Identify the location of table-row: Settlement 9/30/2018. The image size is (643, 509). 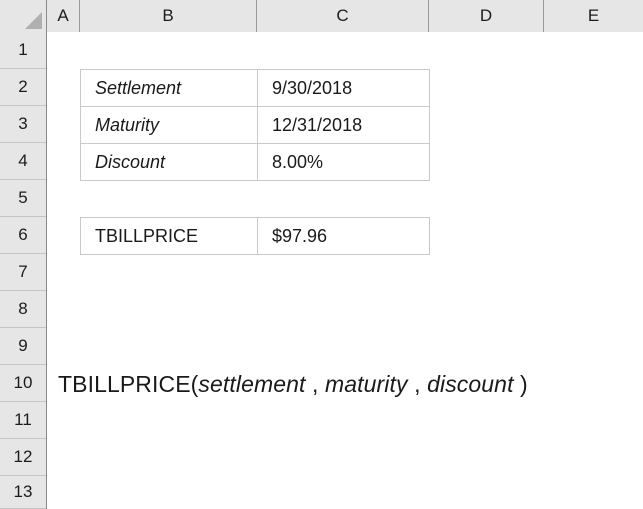
(255, 88).